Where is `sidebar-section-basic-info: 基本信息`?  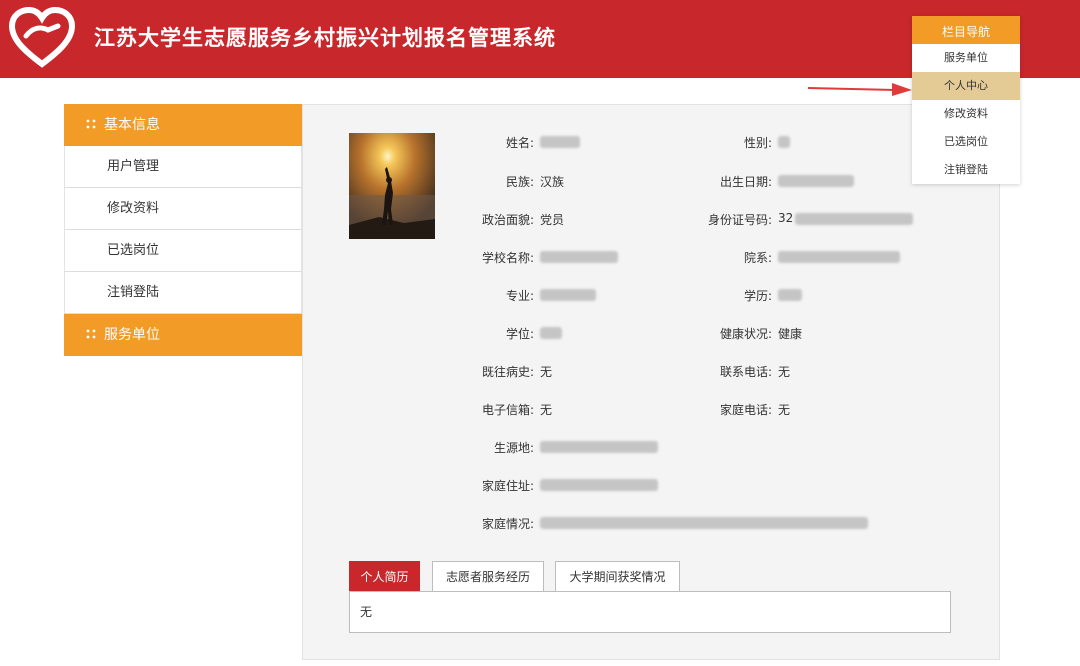 sidebar-section-basic-info: 基本信息 is located at coordinates (183, 125).